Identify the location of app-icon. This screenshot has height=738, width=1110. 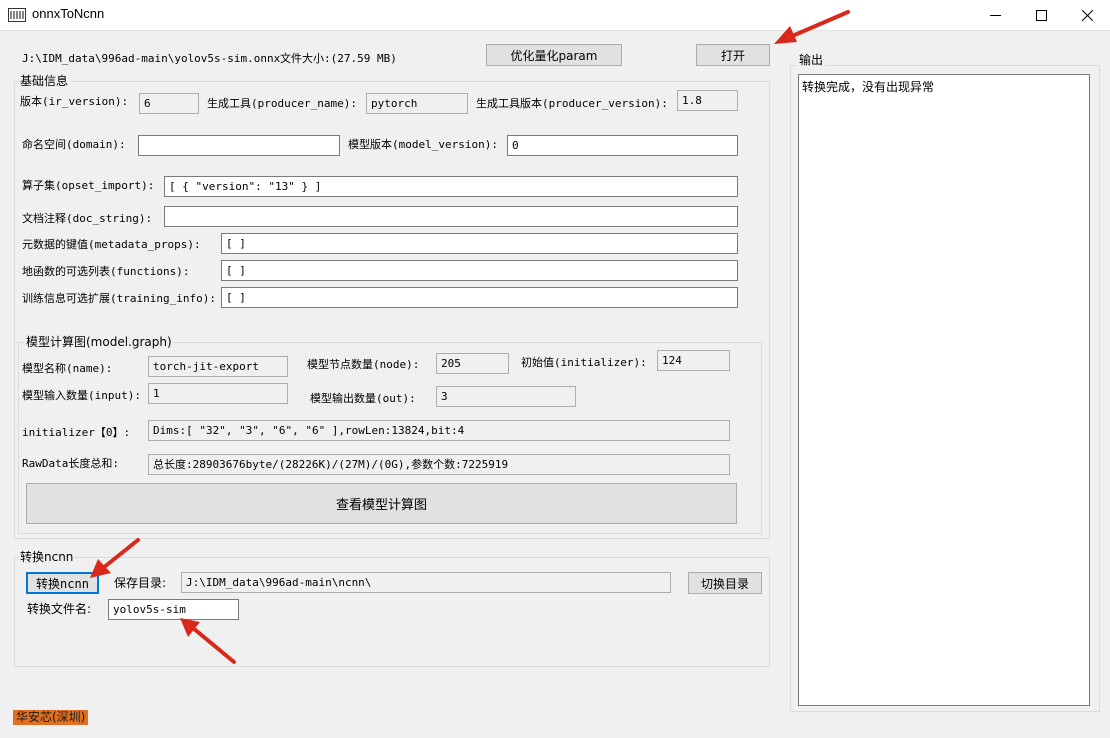
(17, 15).